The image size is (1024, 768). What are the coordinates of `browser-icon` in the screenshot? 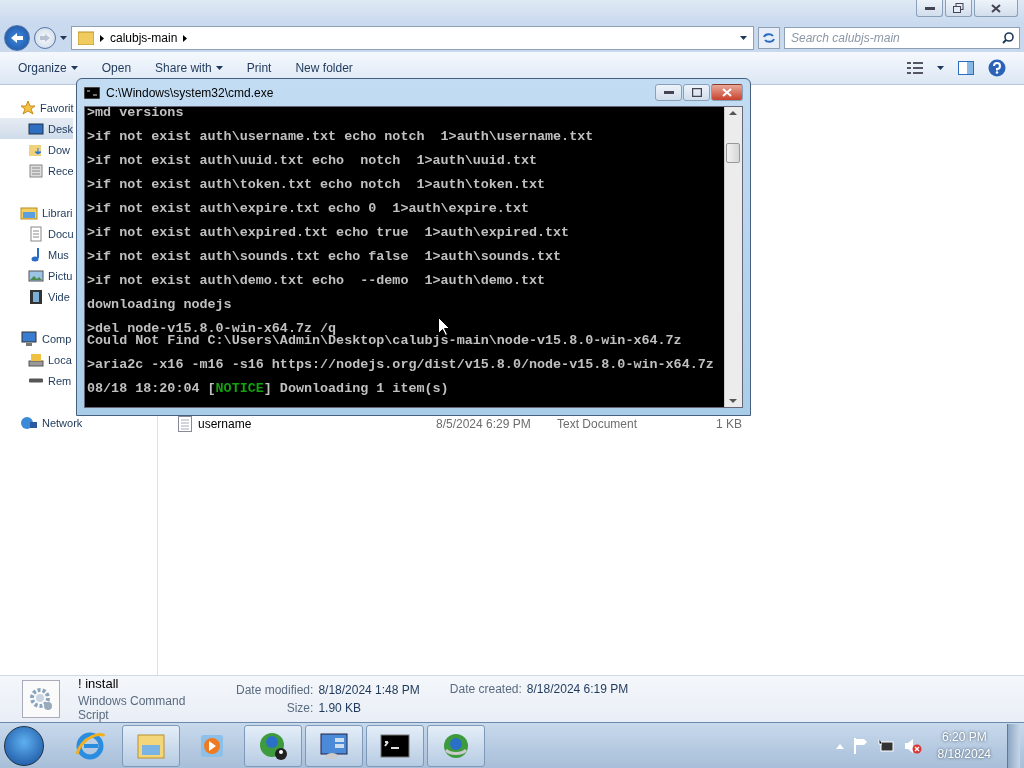 It's located at (90, 746).